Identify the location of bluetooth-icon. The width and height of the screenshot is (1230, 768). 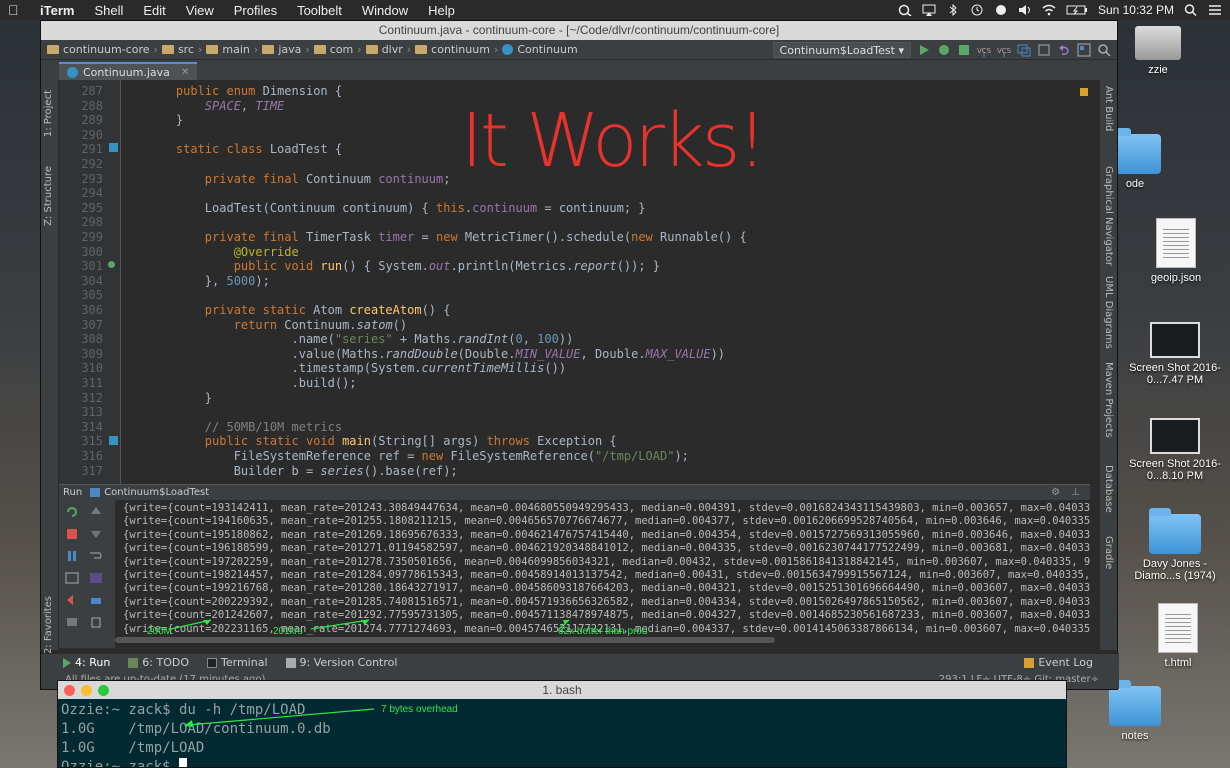
(953, 10).